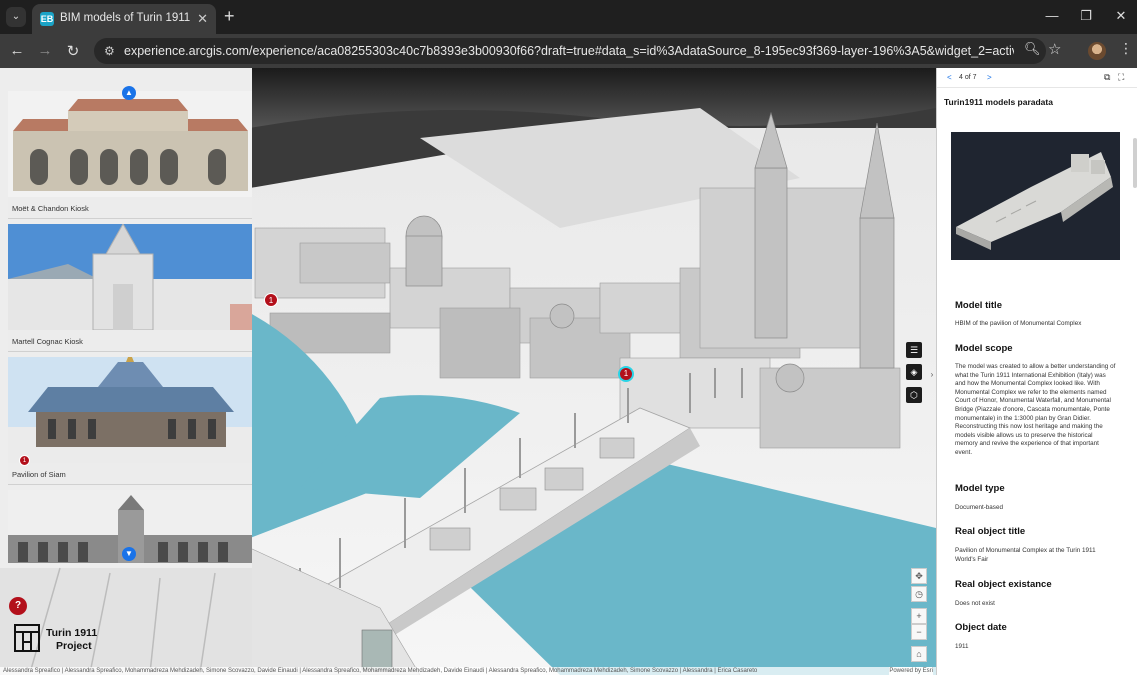 Image resolution: width=1137 pixels, height=675 pixels. What do you see at coordinates (18, 606) in the screenshot?
I see `help-button: ?` at bounding box center [18, 606].